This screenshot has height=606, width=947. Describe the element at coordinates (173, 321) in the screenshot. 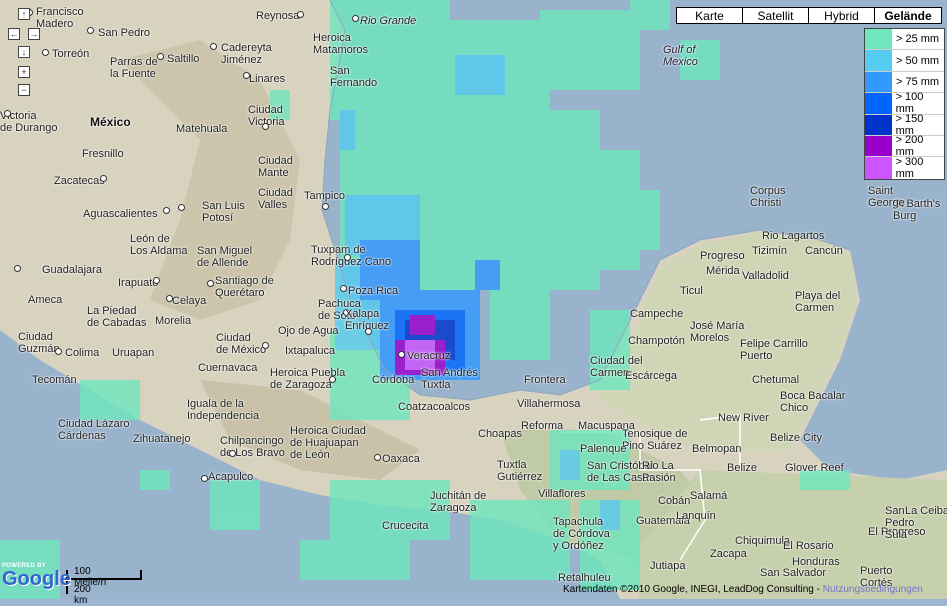

I see `place-label-morelia: Morelia` at that location.